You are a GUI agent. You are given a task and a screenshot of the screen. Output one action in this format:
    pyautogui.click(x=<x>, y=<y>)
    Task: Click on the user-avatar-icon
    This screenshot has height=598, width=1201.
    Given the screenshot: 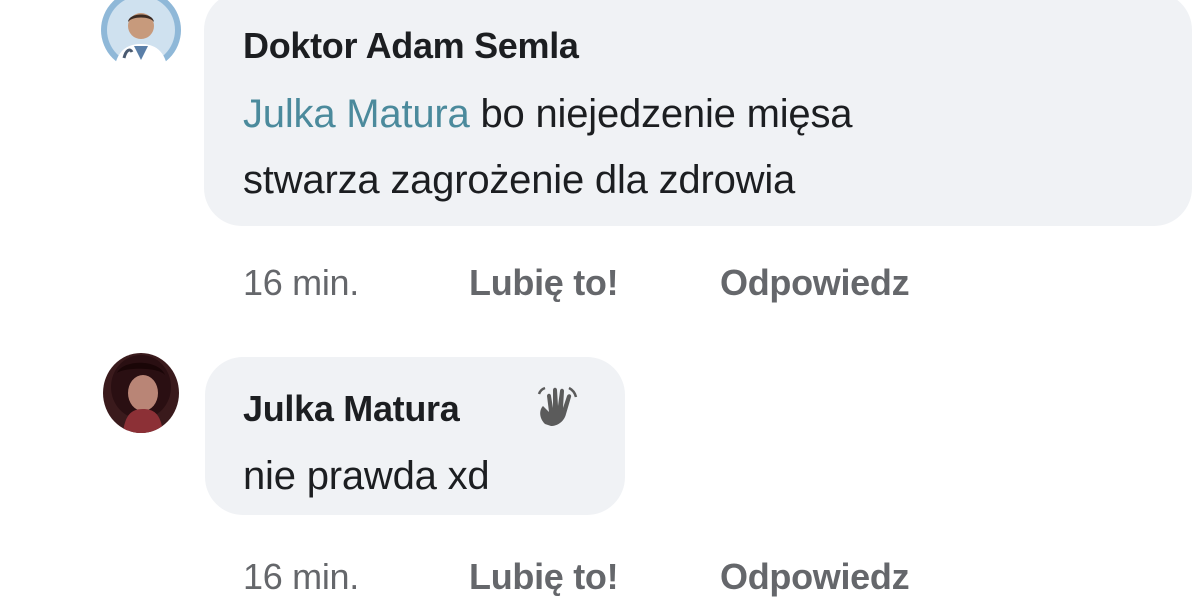 What is the action you would take?
    pyautogui.click(x=141, y=393)
    